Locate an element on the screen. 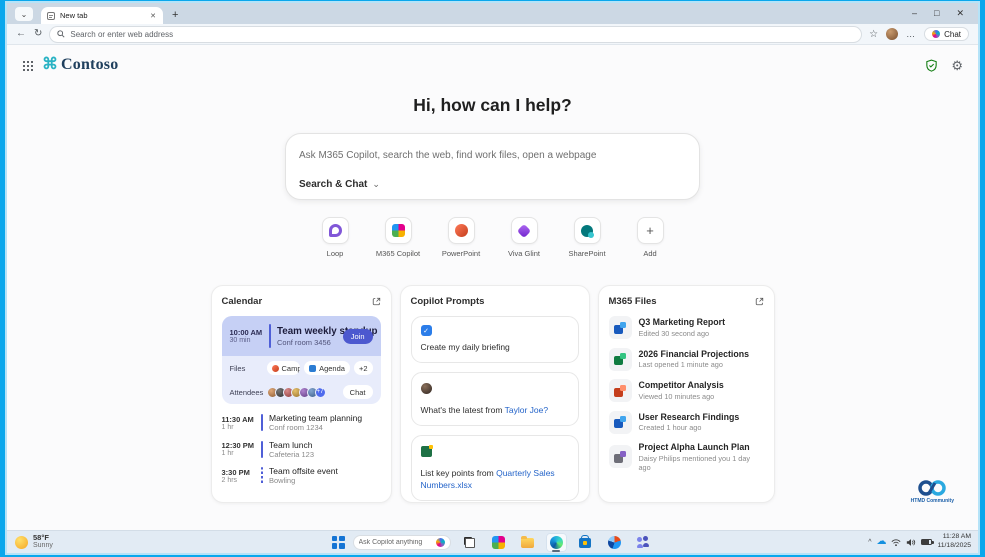  task-check-icon: ✓ is located at coordinates (426, 330).